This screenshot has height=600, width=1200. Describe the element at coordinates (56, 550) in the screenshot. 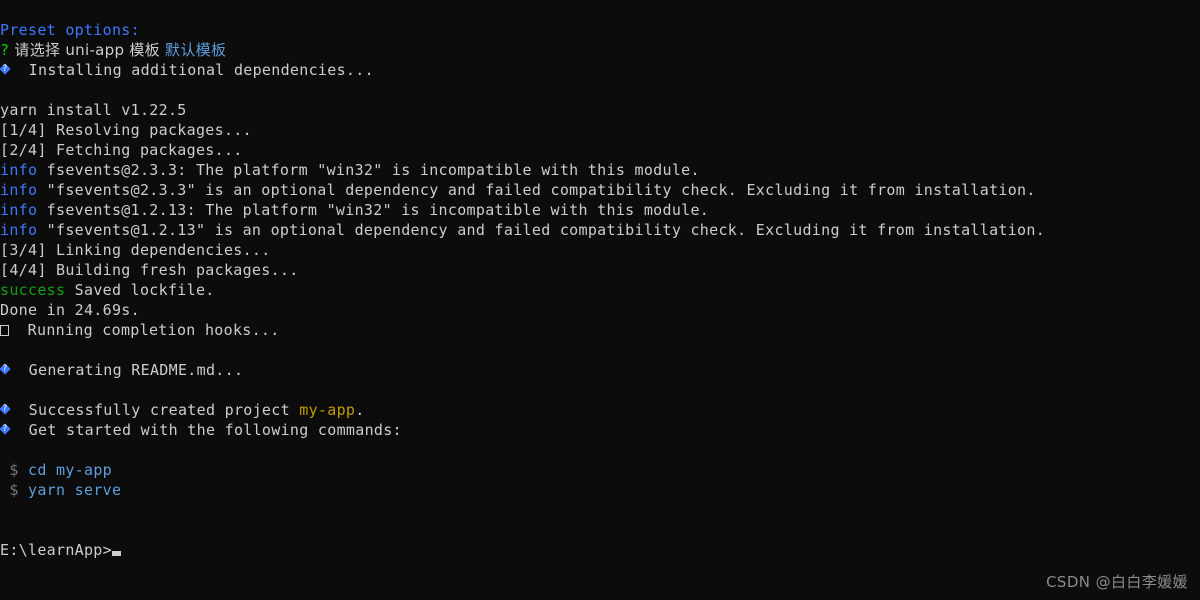

I see `shell-prompt: E:\learnApp>` at that location.